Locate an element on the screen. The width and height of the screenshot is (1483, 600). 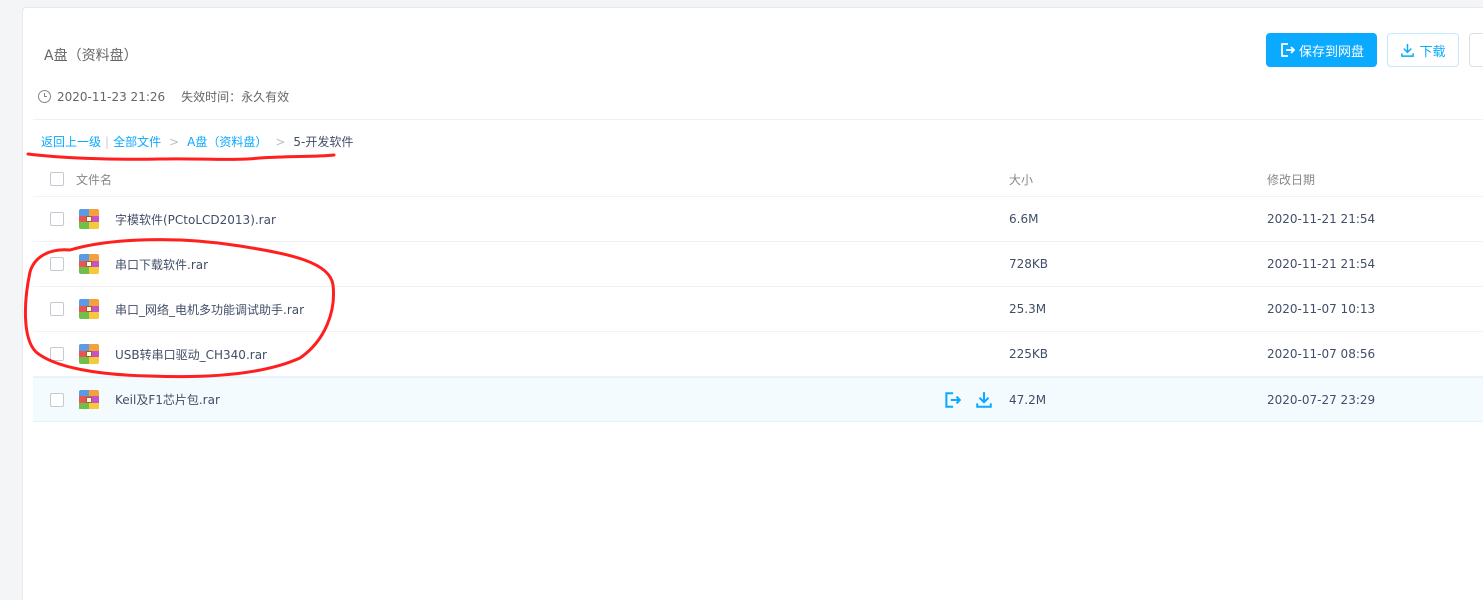
more-button is located at coordinates (1476, 50).